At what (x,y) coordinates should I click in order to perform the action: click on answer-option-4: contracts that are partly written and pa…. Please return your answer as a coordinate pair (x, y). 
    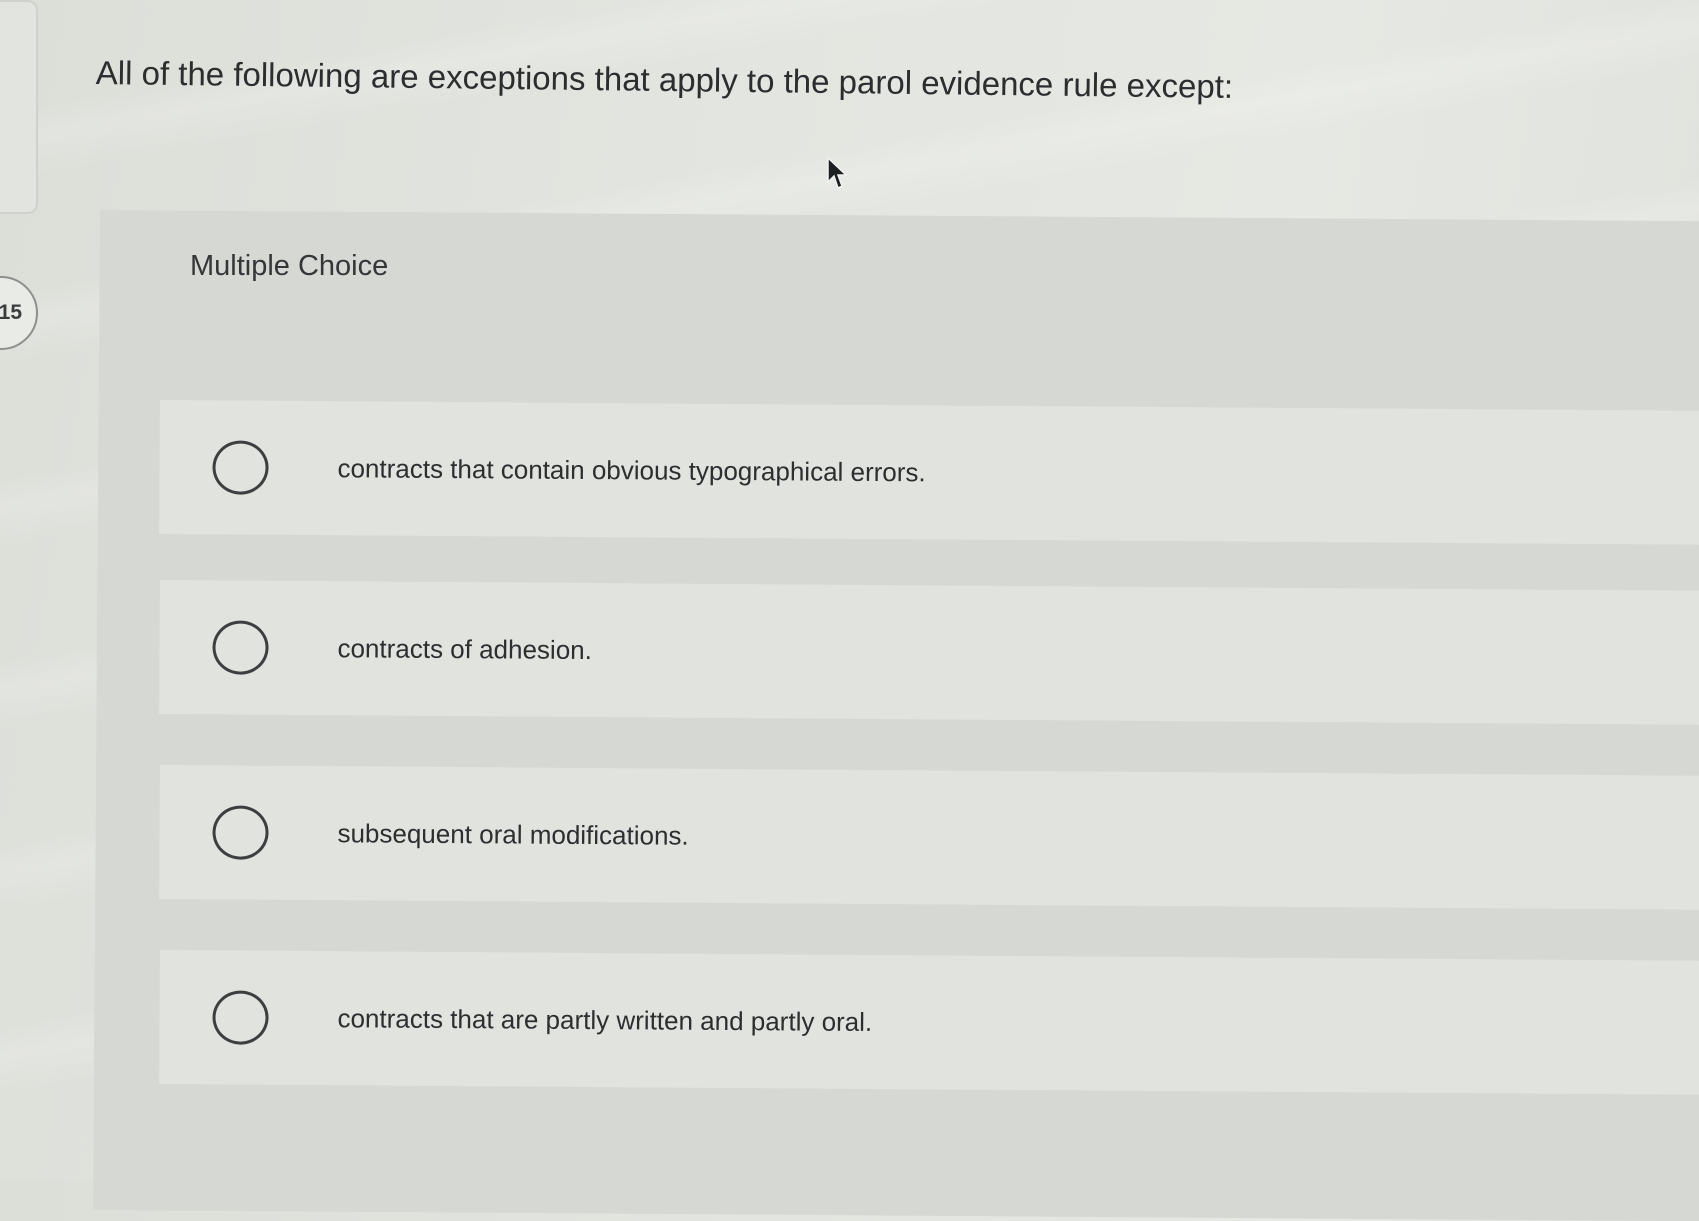
    Looking at the image, I should click on (929, 1022).